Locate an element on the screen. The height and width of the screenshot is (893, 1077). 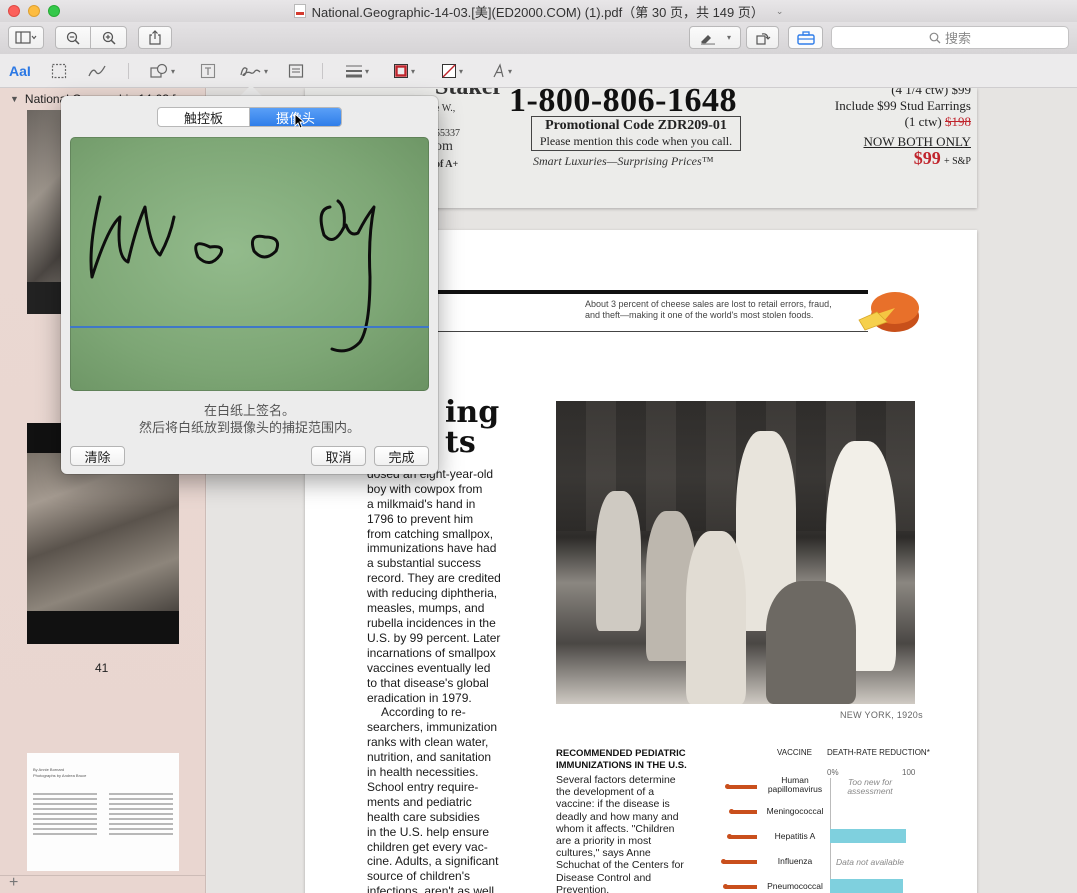
rect-selection-icon is located at coordinates (59, 71).